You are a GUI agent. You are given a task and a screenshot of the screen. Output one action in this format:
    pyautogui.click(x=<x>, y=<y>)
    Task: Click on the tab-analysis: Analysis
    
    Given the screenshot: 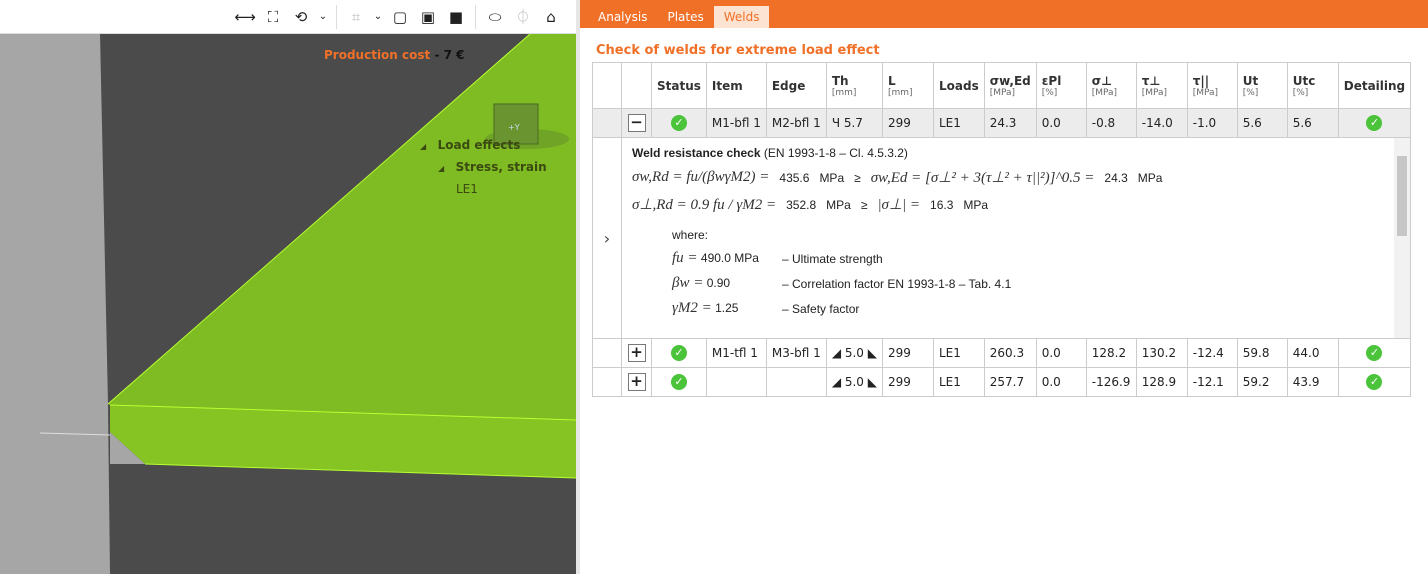 What is the action you would take?
    pyautogui.click(x=622, y=17)
    